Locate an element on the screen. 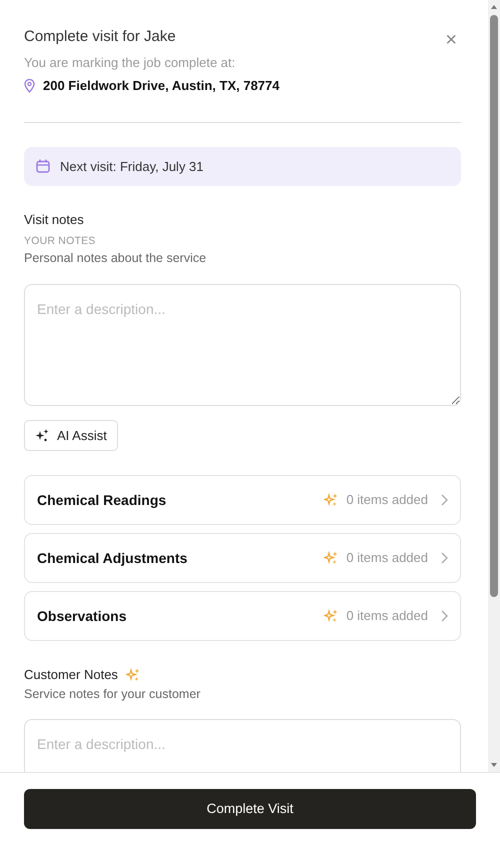 The width and height of the screenshot is (500, 845). next-visit-text: Next visit: Friday, July 31 is located at coordinates (132, 167).